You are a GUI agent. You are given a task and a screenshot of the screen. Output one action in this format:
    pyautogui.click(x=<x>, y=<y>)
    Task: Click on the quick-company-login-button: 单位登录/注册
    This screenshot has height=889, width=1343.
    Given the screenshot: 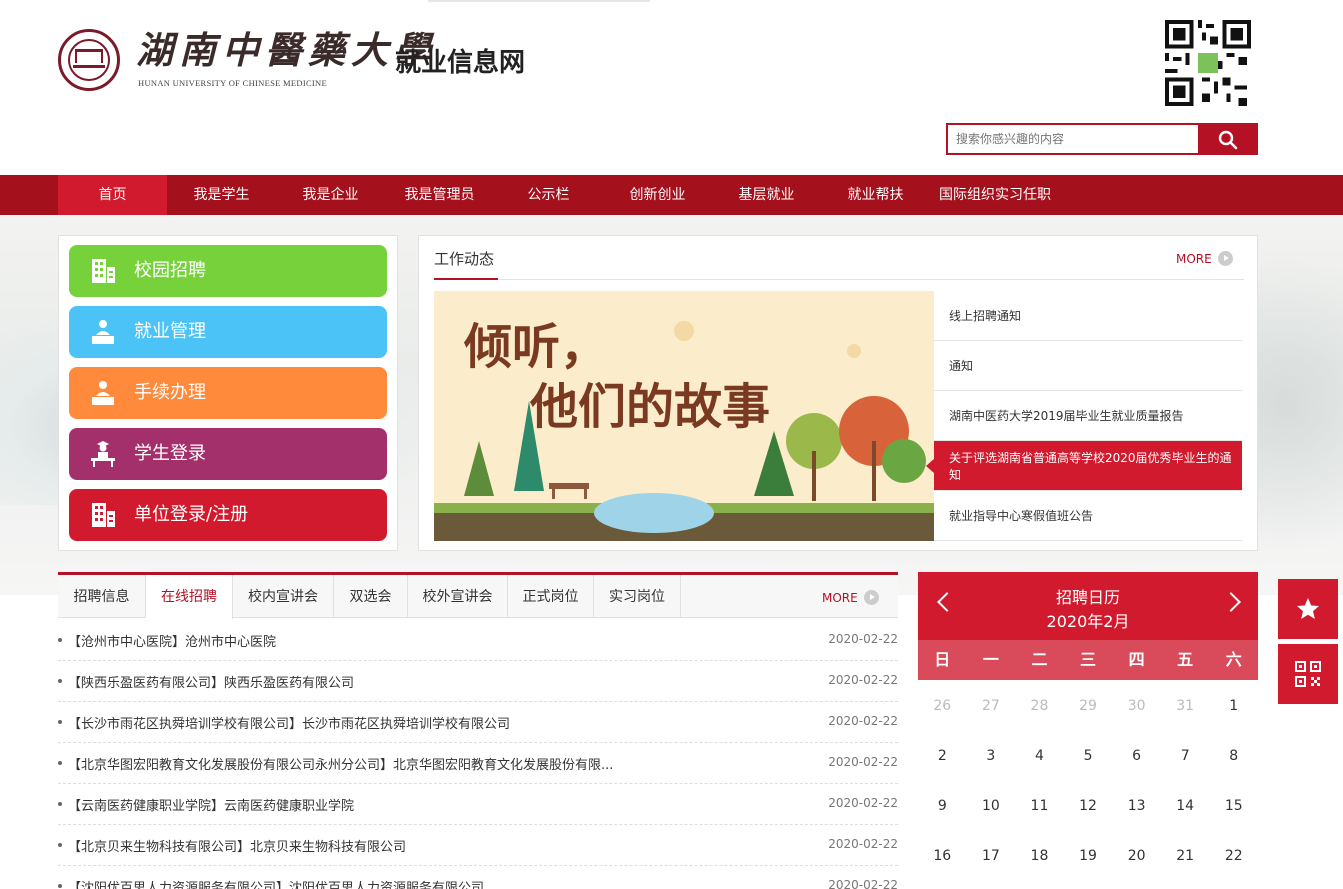 What is the action you would take?
    pyautogui.click(x=228, y=515)
    